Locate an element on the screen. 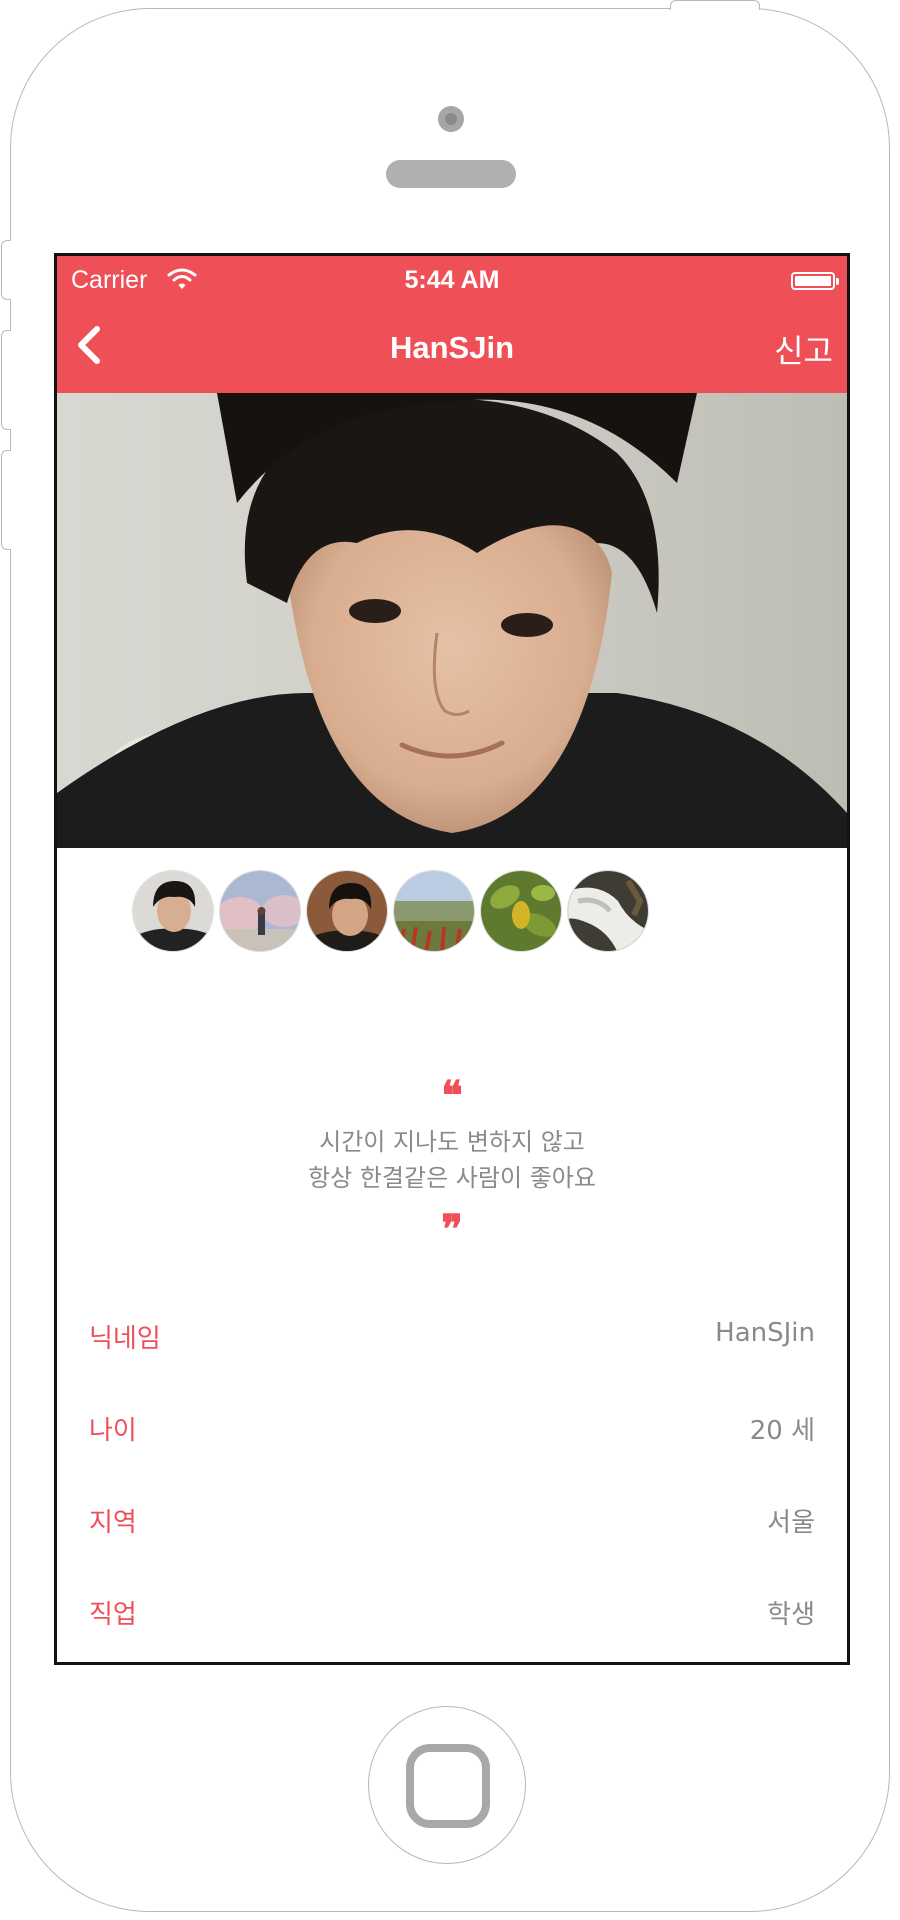  thumbnail-2-image is located at coordinates (260, 911).